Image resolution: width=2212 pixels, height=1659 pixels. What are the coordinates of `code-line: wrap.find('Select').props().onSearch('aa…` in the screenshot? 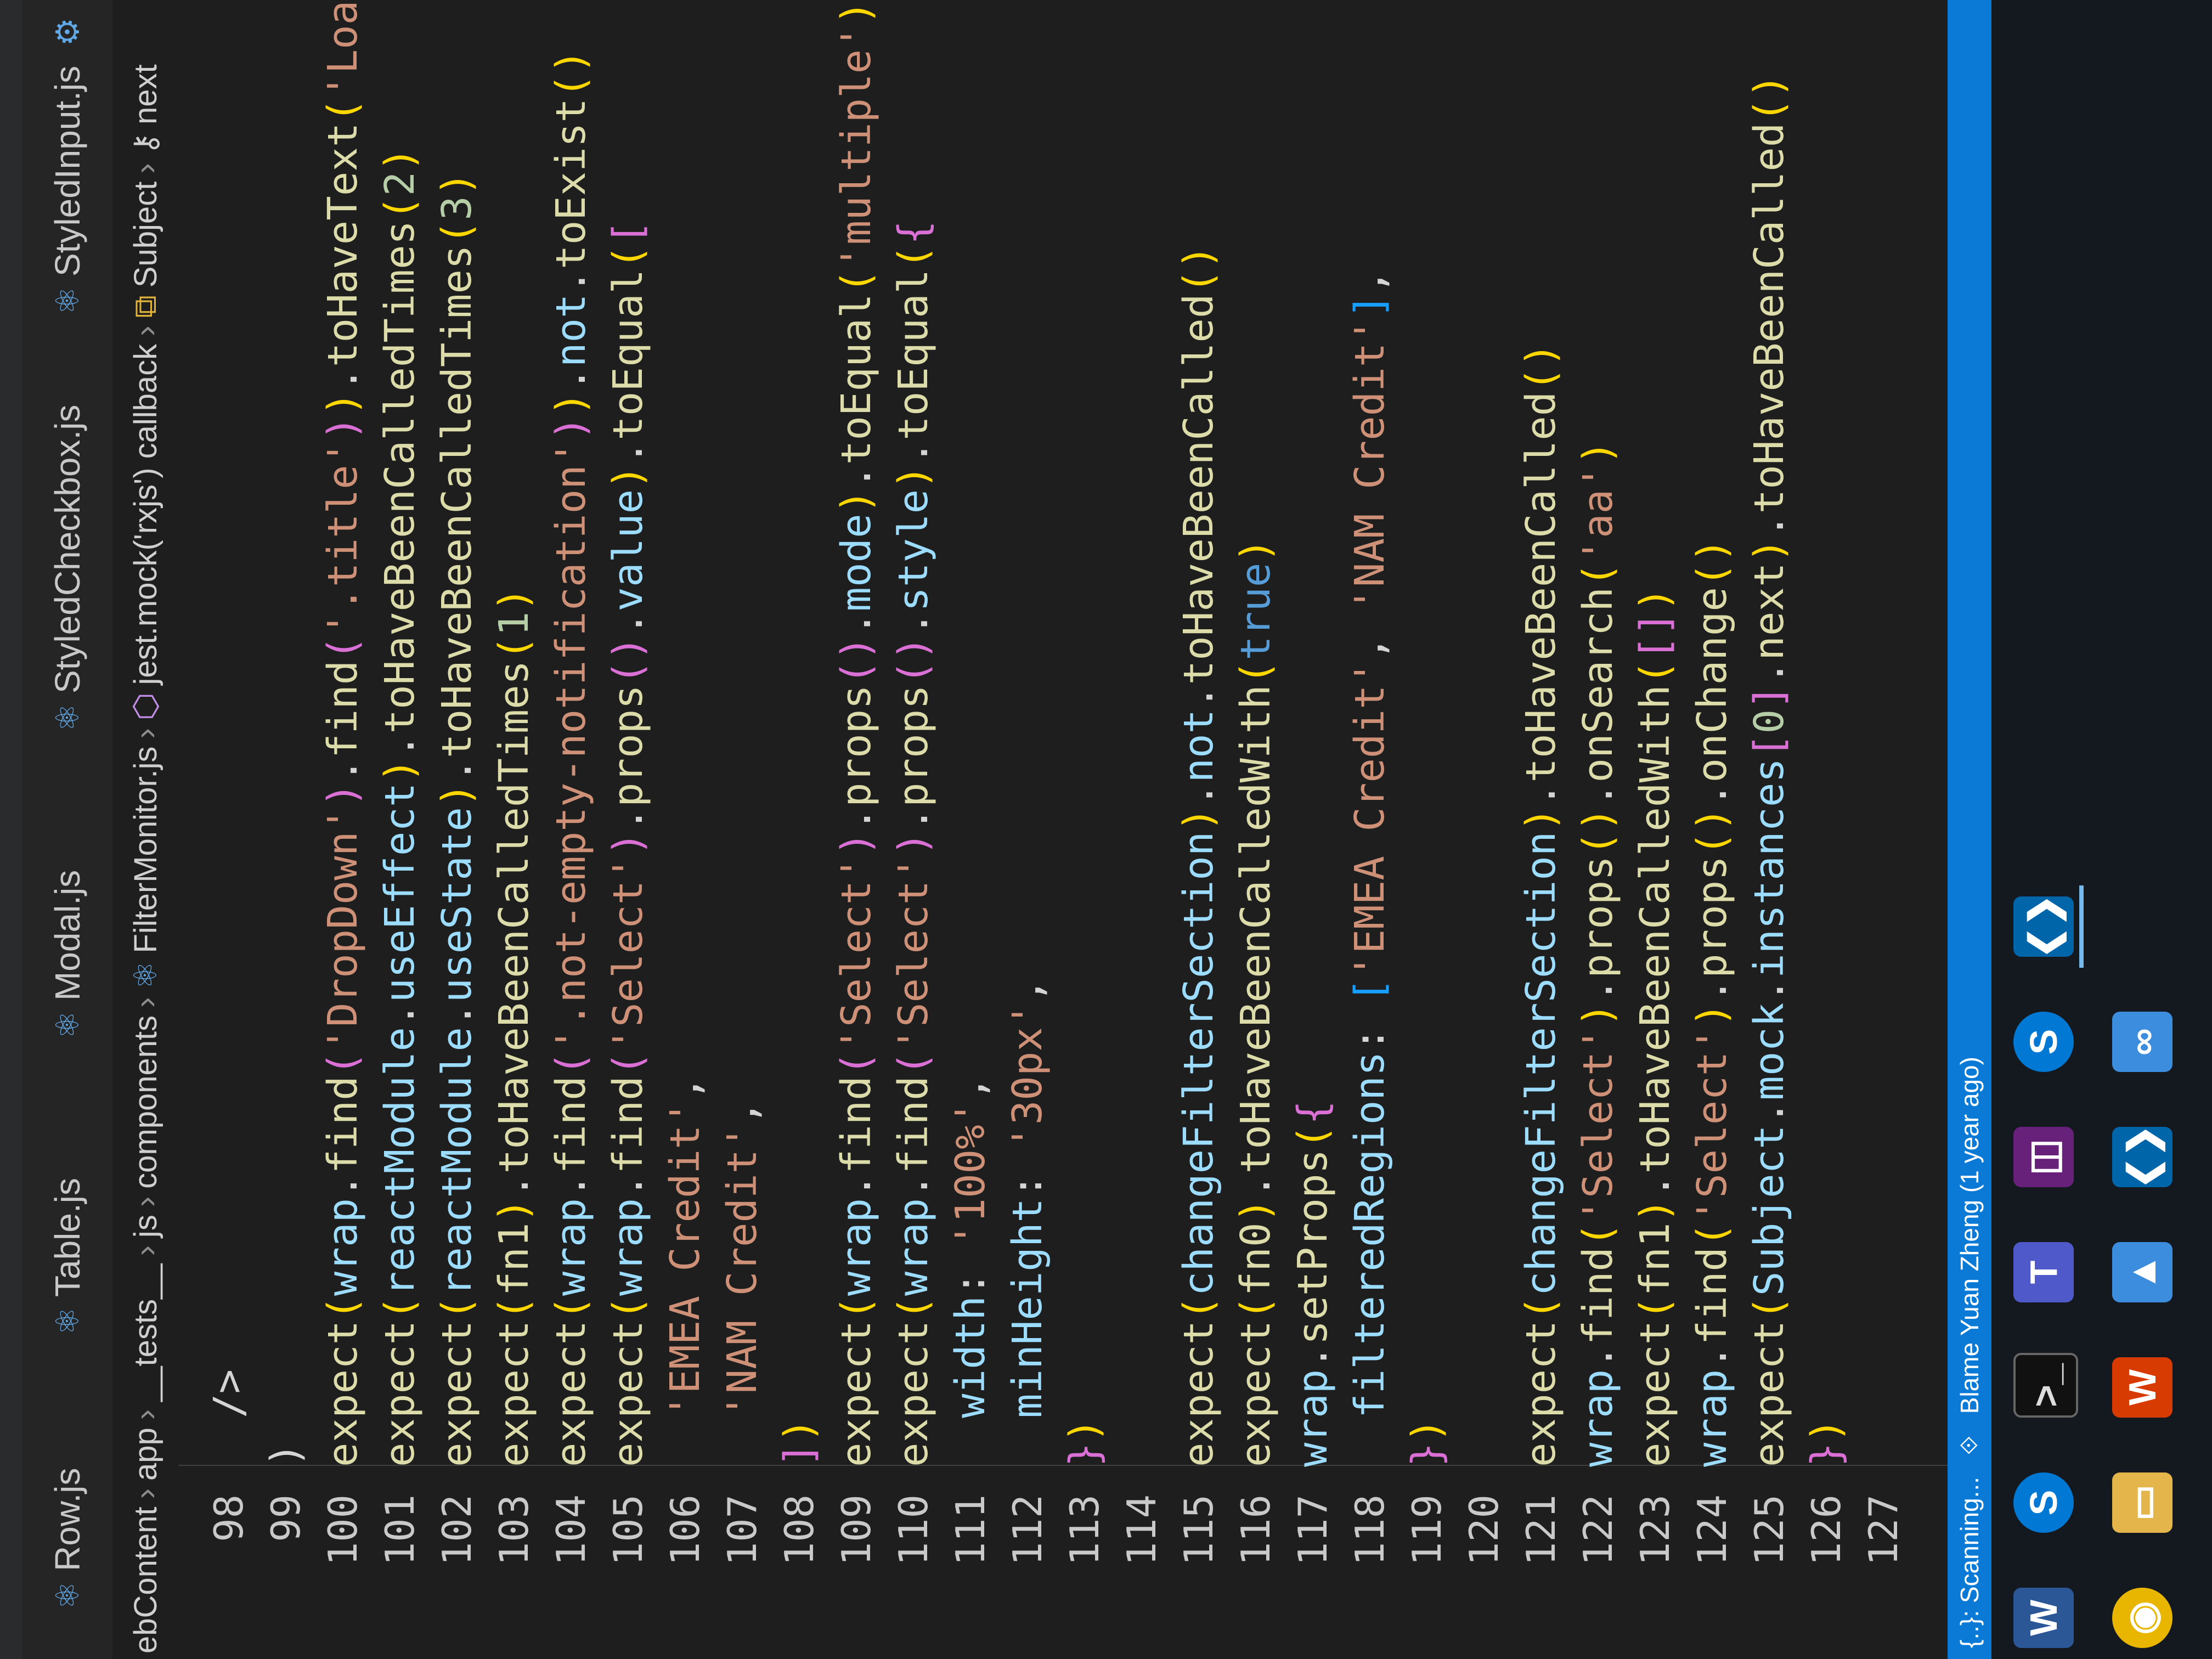 It's located at (1599, 954).